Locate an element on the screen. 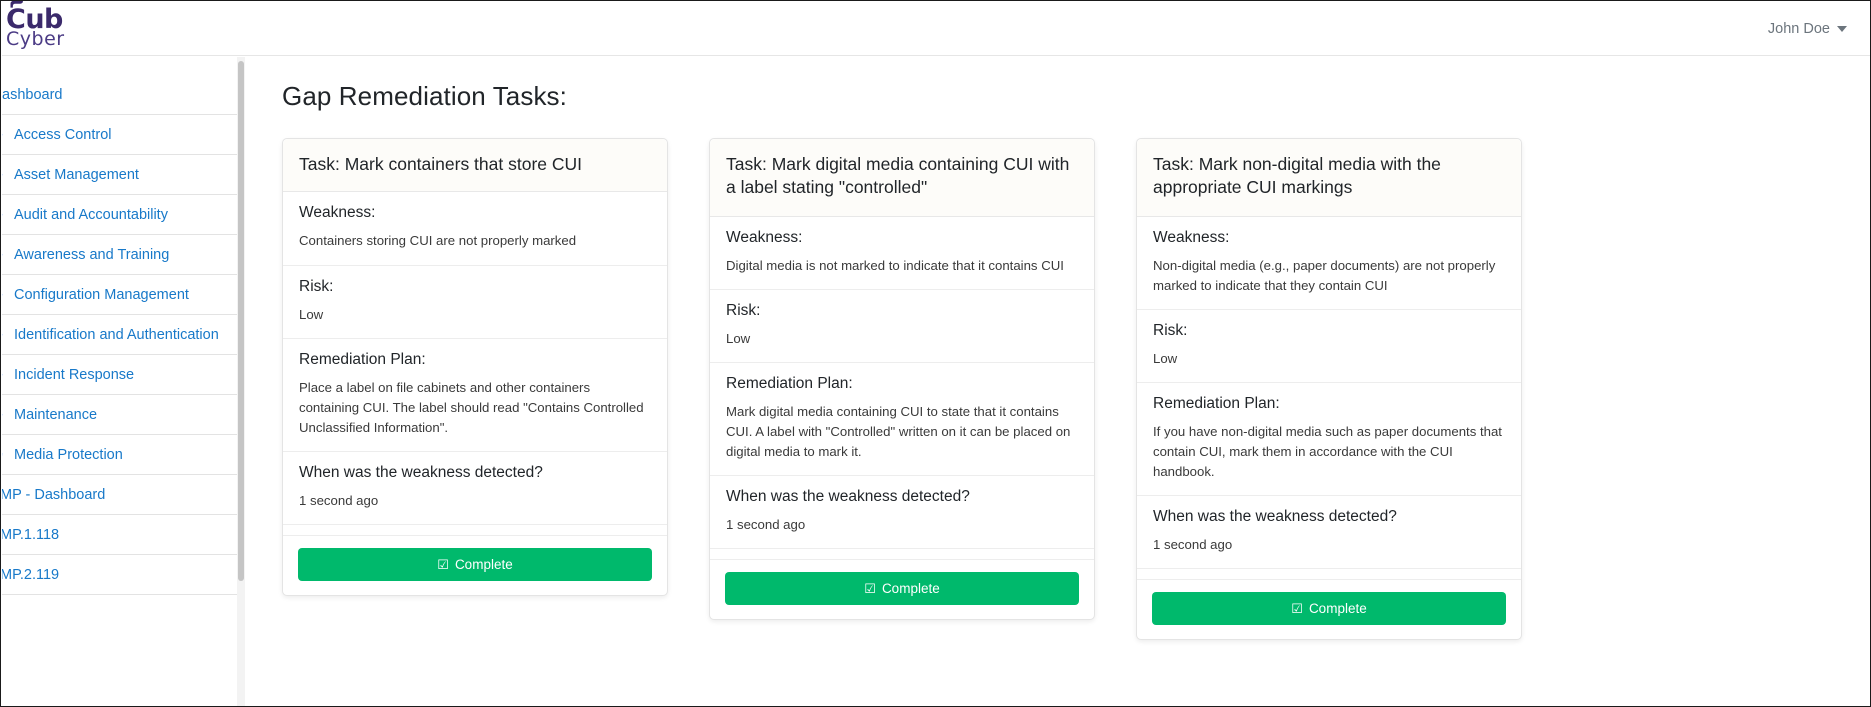 Image resolution: width=1871 pixels, height=707 pixels. user-menu-dropdown: John Doe is located at coordinates (1807, 29).